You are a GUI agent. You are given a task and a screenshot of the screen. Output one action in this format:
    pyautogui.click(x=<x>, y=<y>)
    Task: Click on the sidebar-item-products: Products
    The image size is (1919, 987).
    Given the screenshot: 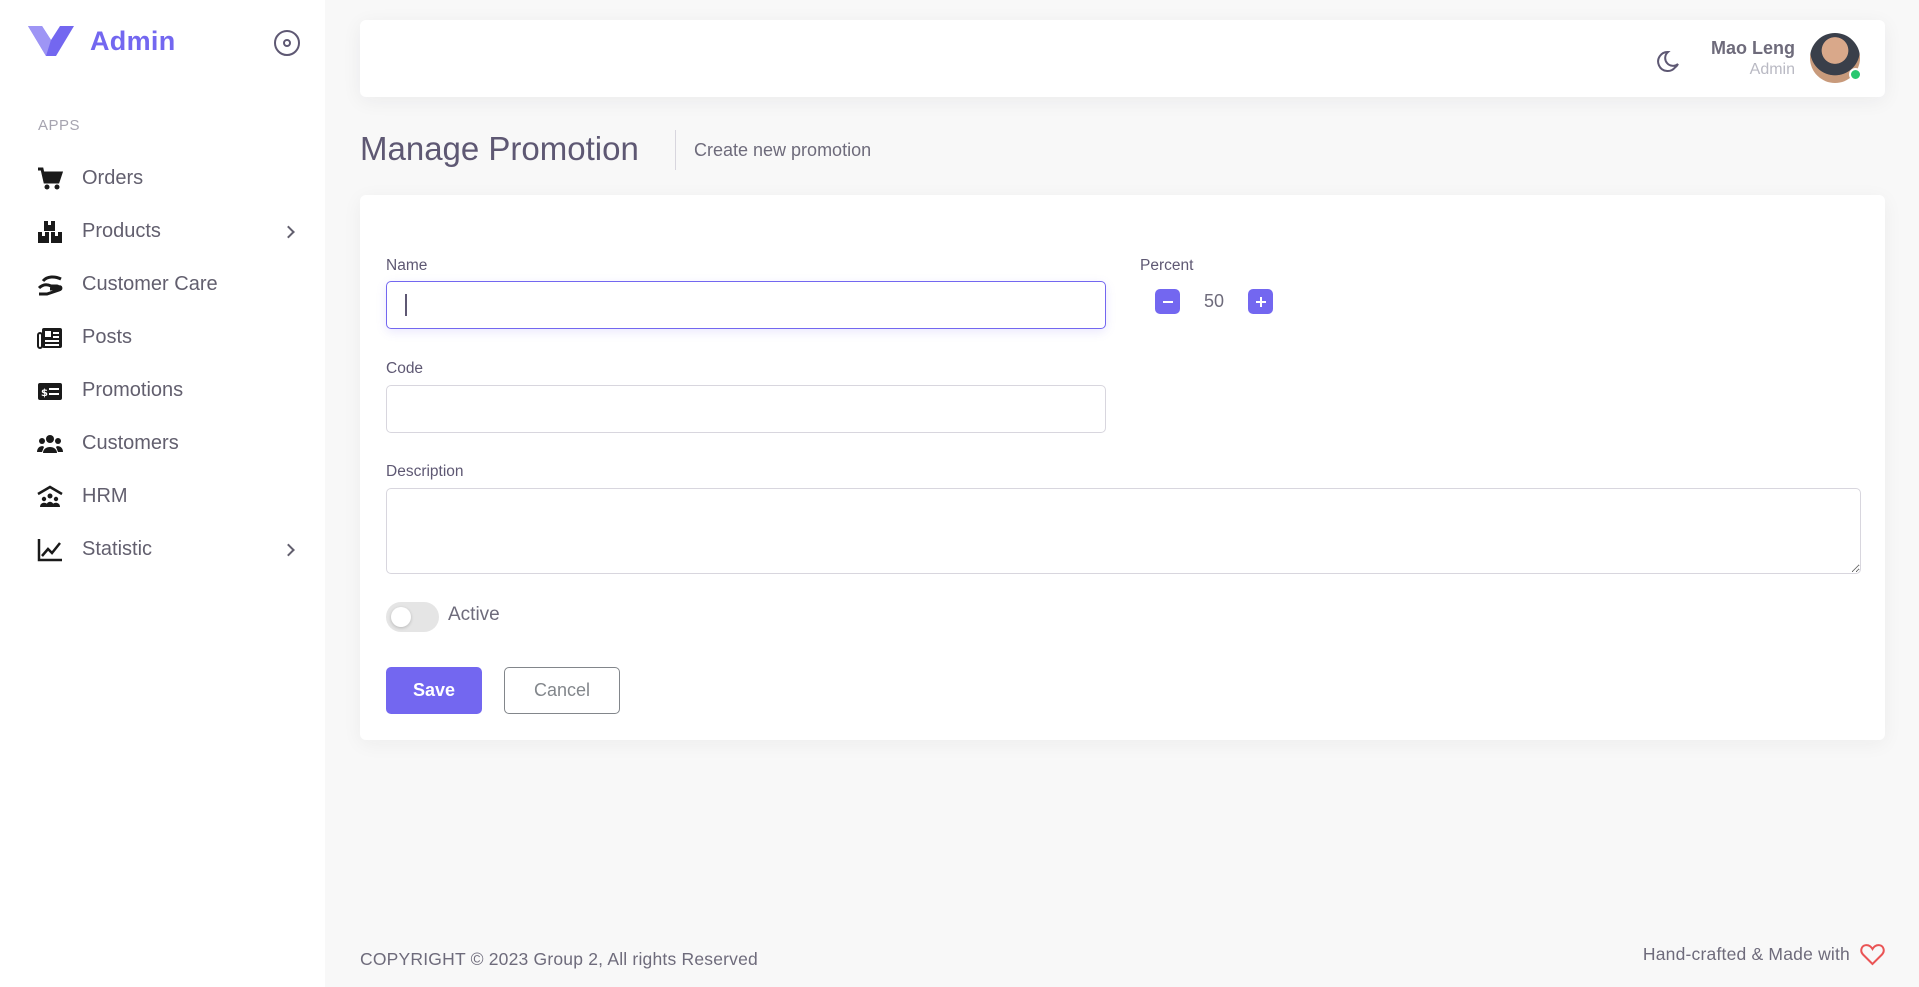 What is the action you would take?
    pyautogui.click(x=162, y=231)
    